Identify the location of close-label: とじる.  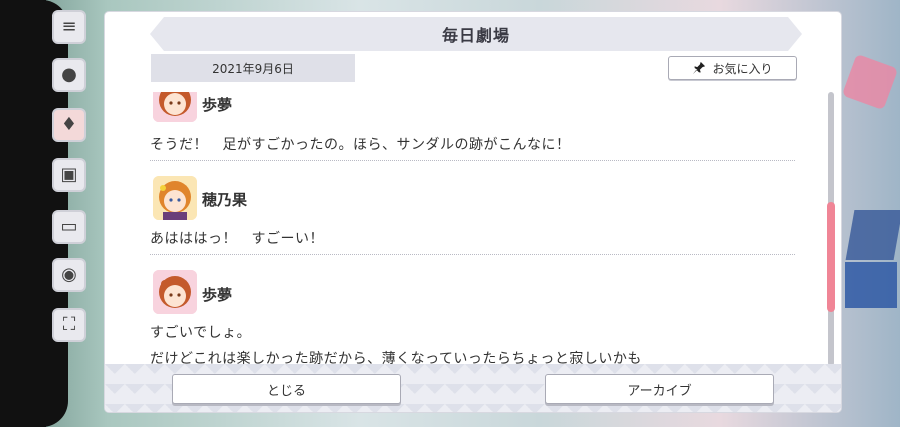
(286, 391).